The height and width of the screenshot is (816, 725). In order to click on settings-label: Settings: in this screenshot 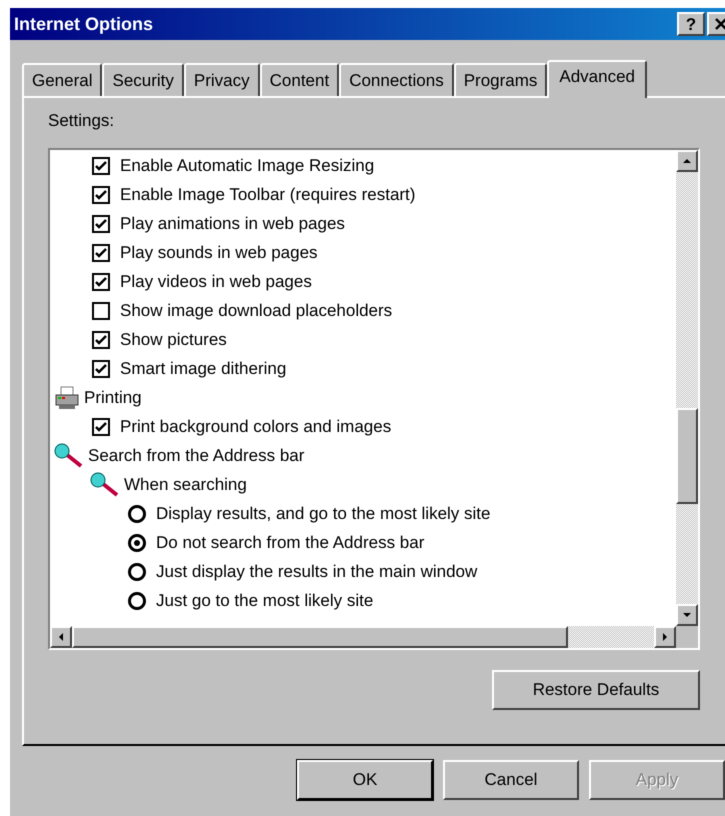, I will do `click(82, 121)`.